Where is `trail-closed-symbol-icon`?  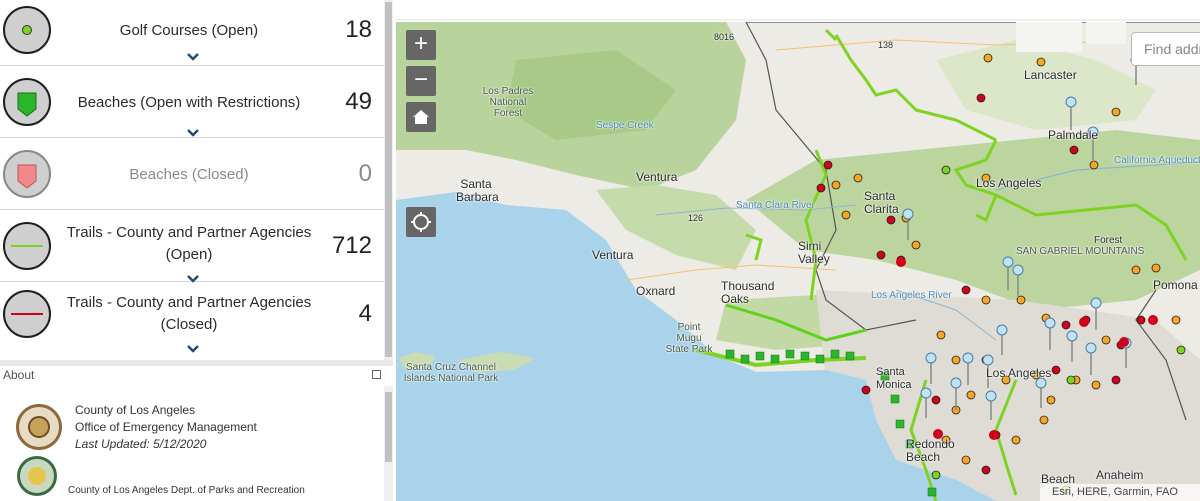
trail-closed-symbol-icon is located at coordinates (27, 314).